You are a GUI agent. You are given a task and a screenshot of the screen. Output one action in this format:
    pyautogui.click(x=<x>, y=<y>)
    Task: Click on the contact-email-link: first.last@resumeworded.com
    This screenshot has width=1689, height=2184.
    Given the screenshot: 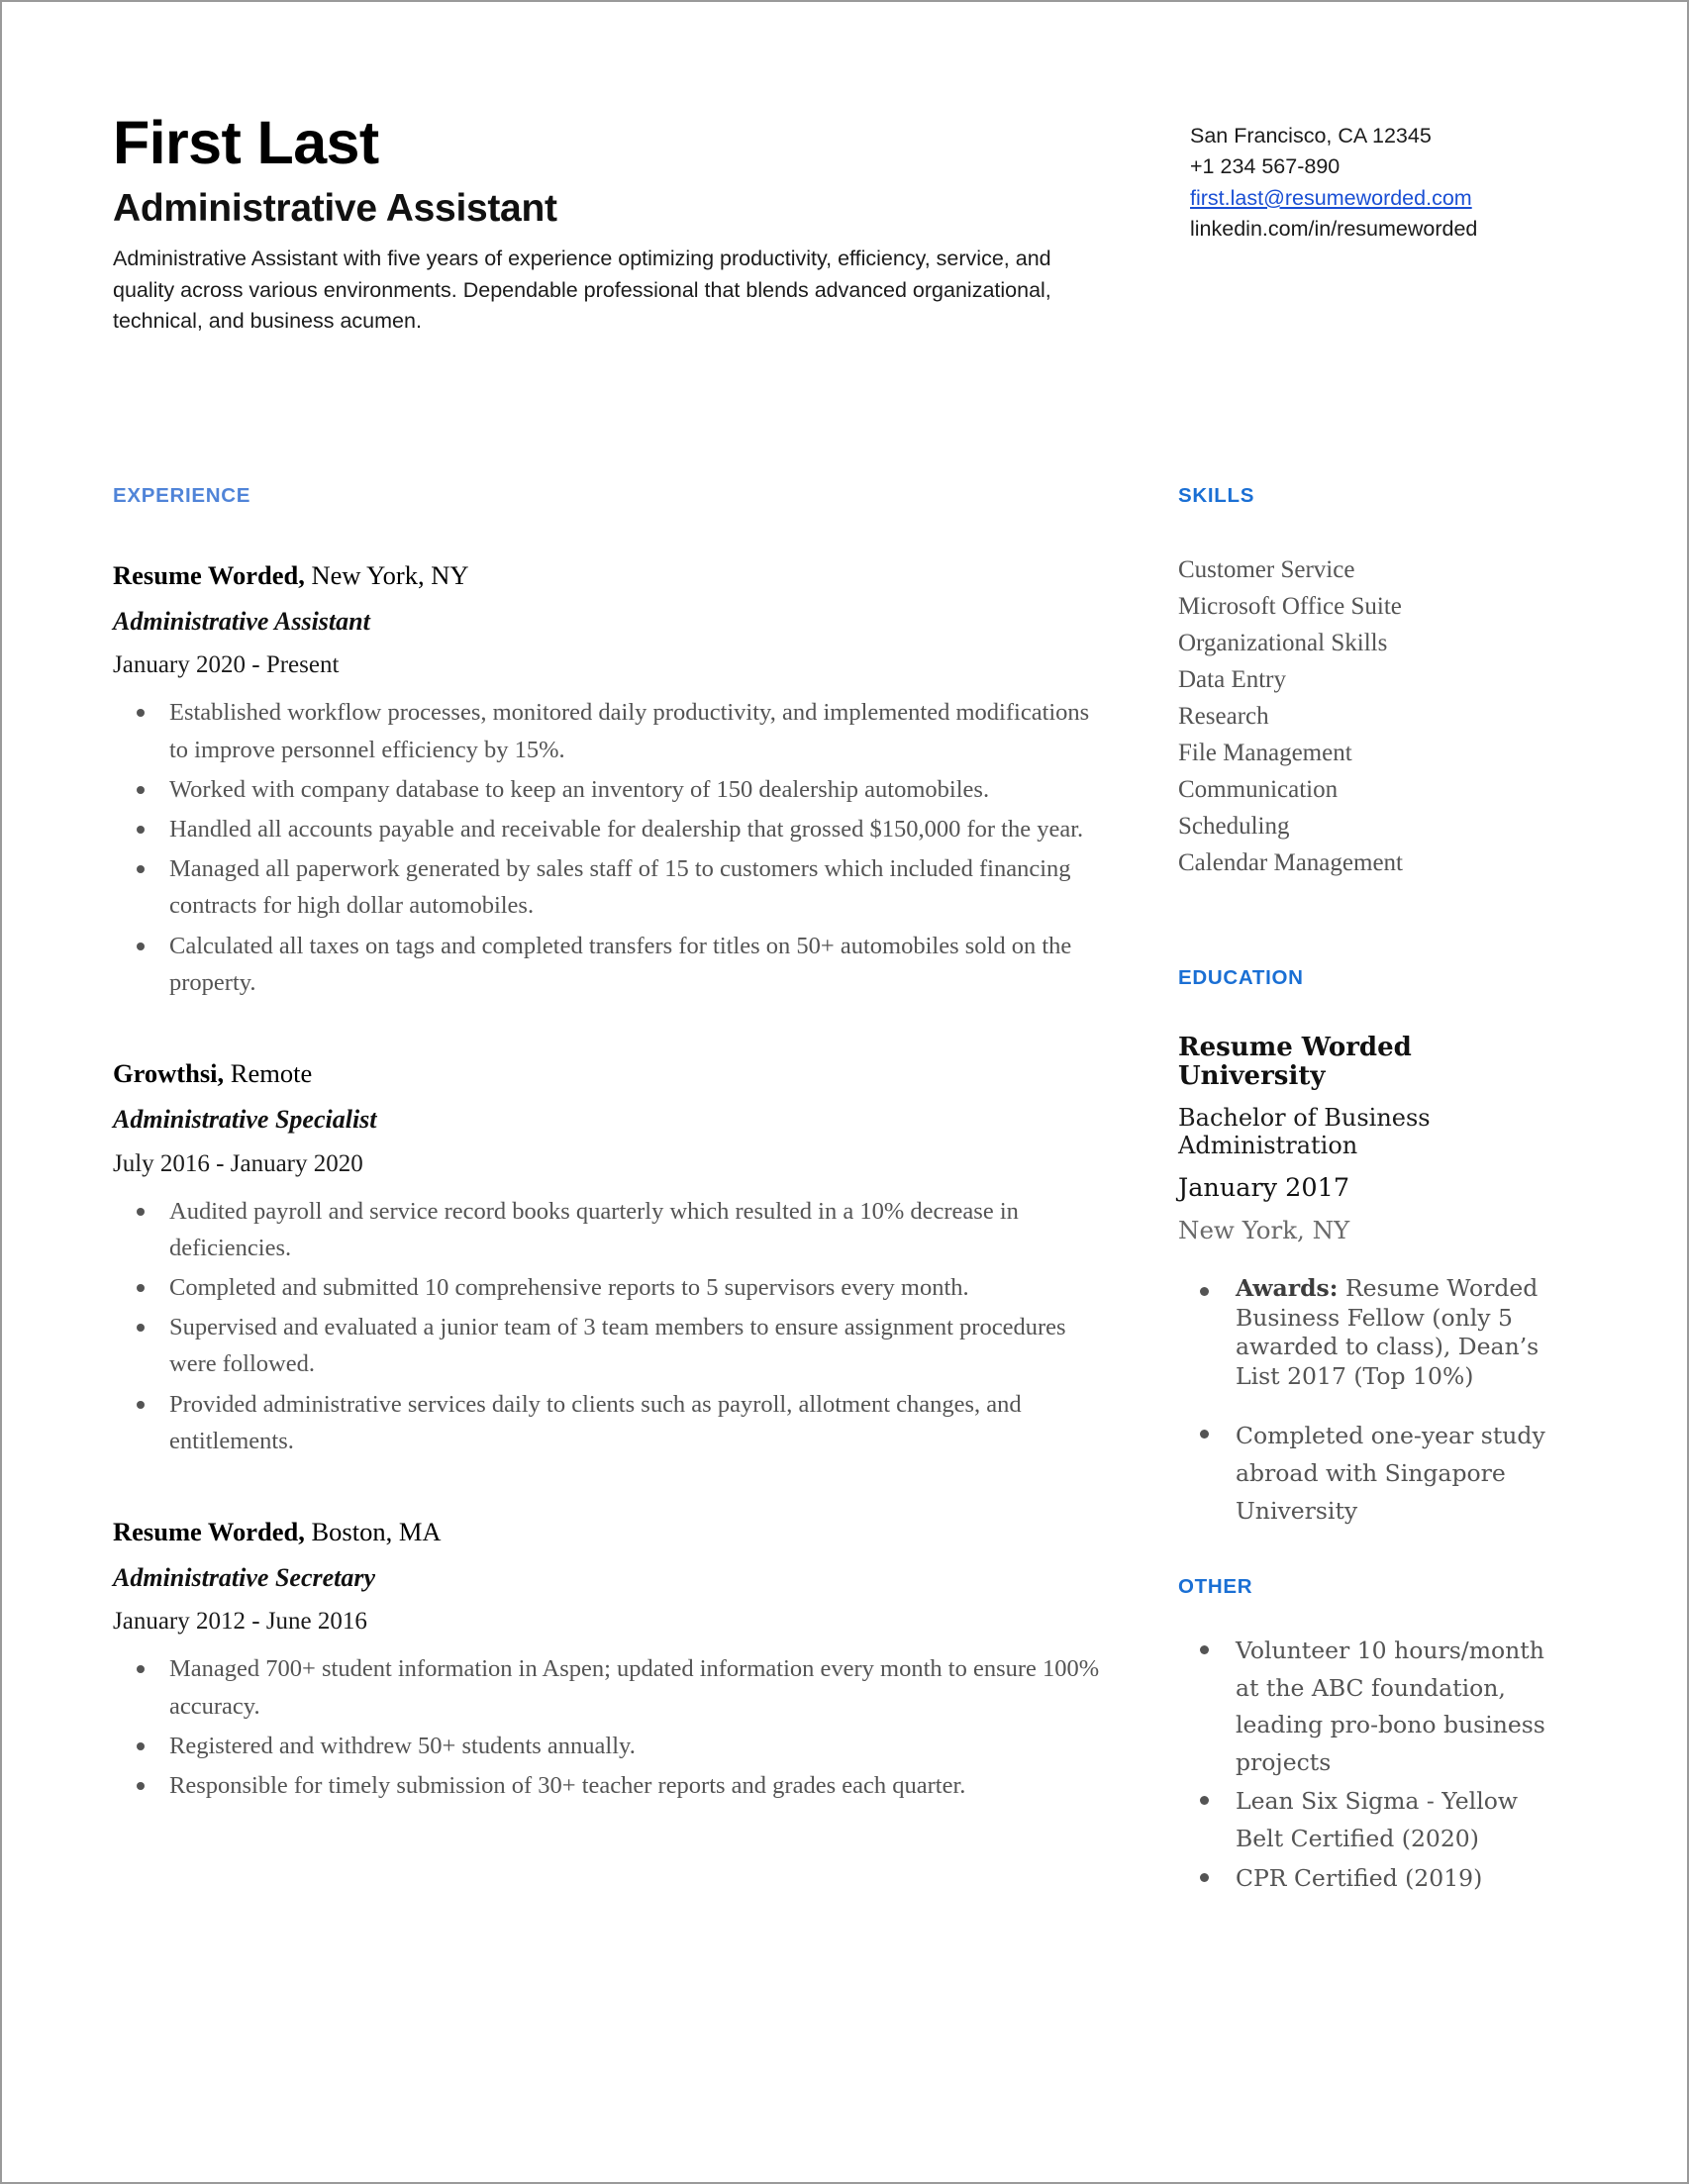 What is the action you would take?
    pyautogui.click(x=1331, y=198)
    